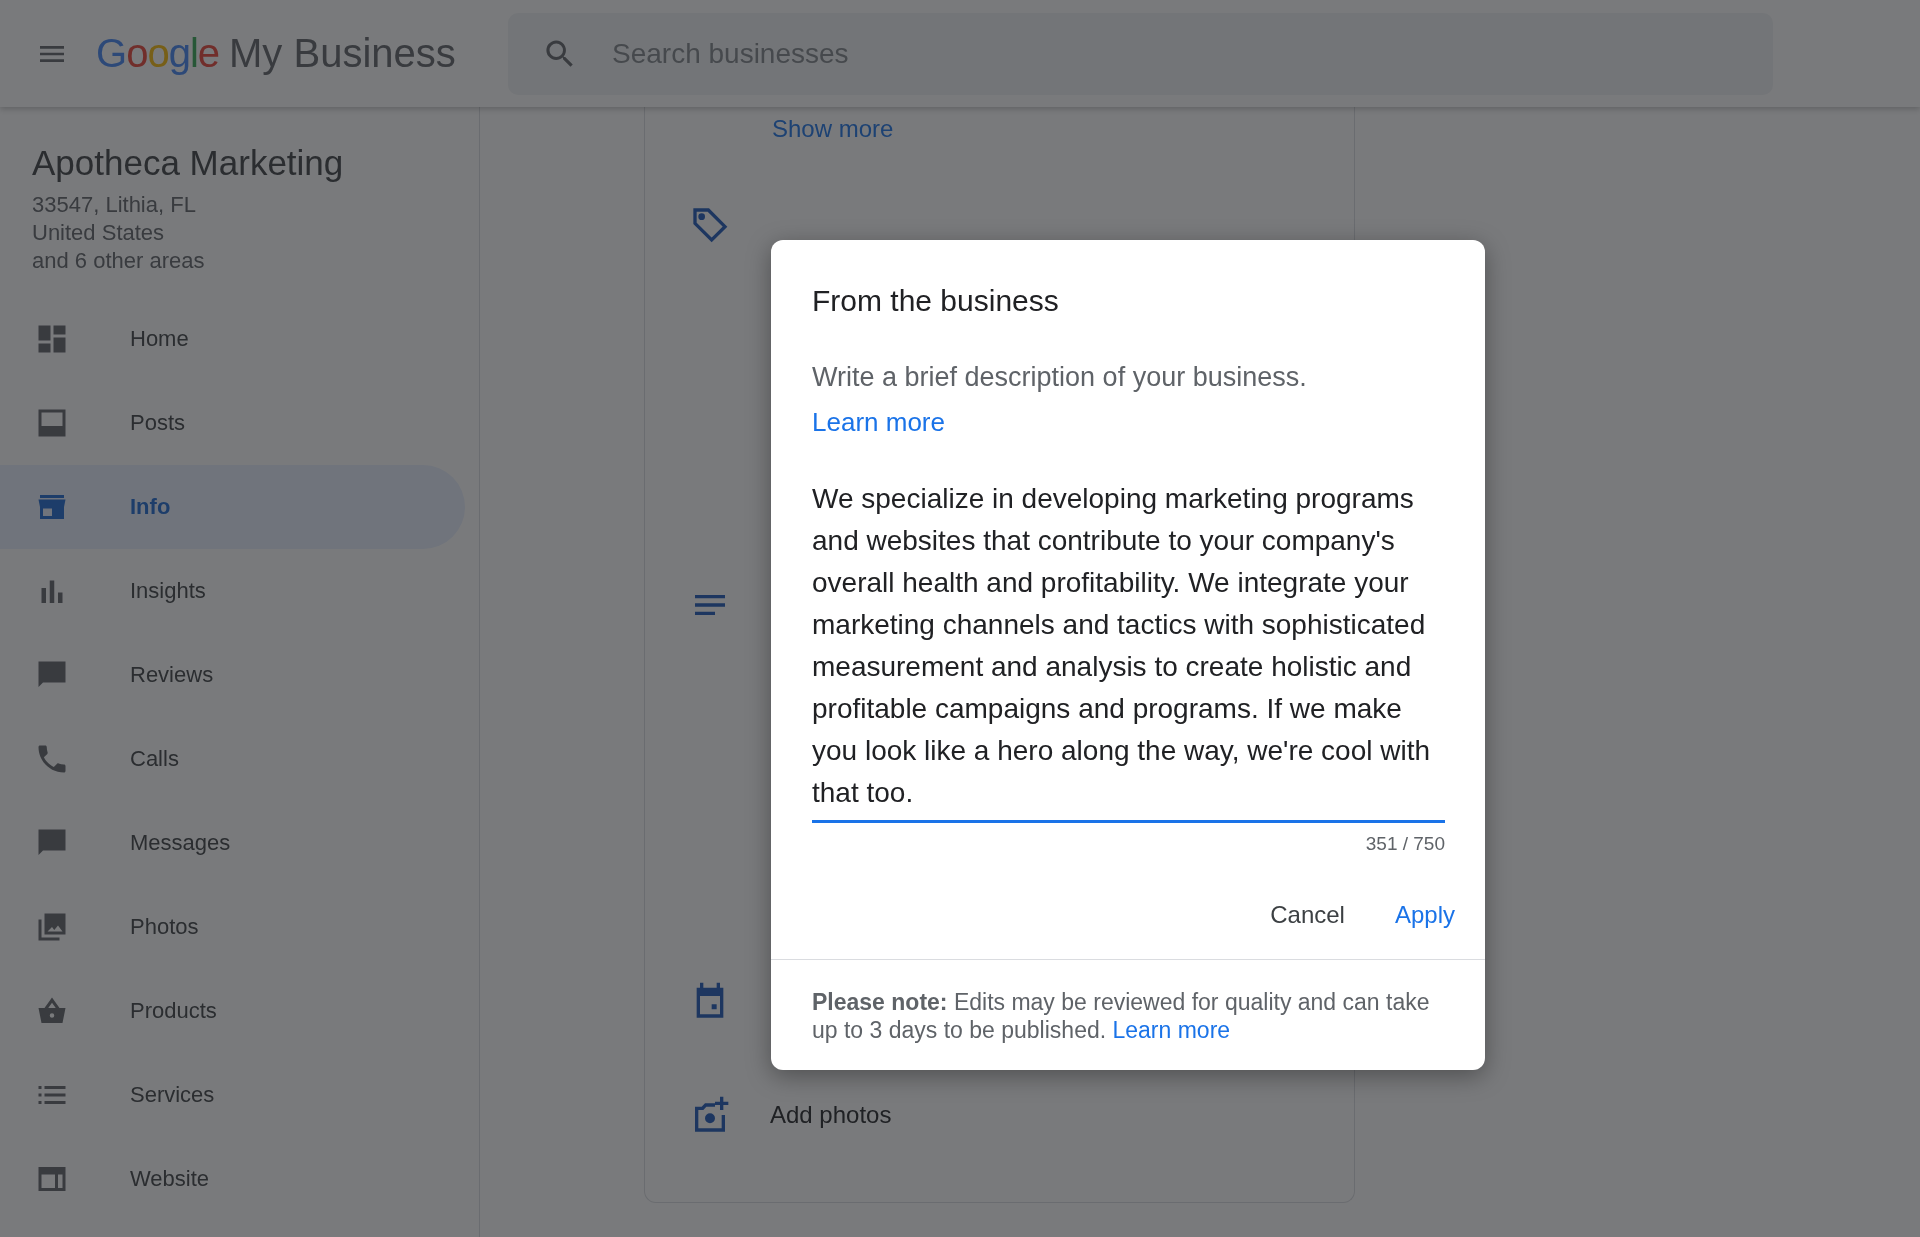 The width and height of the screenshot is (1920, 1237). Describe the element at coordinates (710, 225) in the screenshot. I see `tag-icon` at that location.